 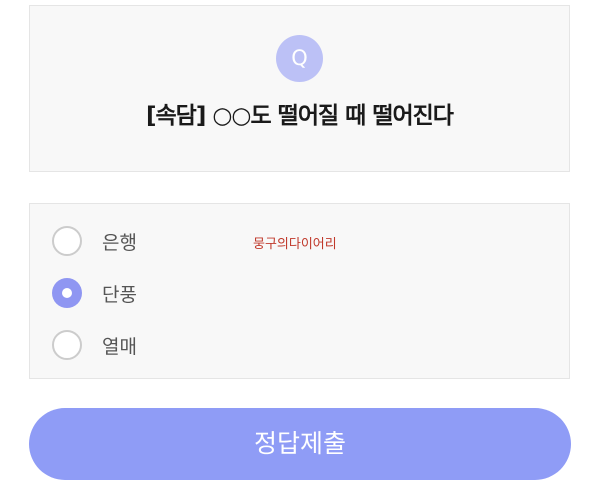 I want to click on option-label: 단풍, so click(x=119, y=294).